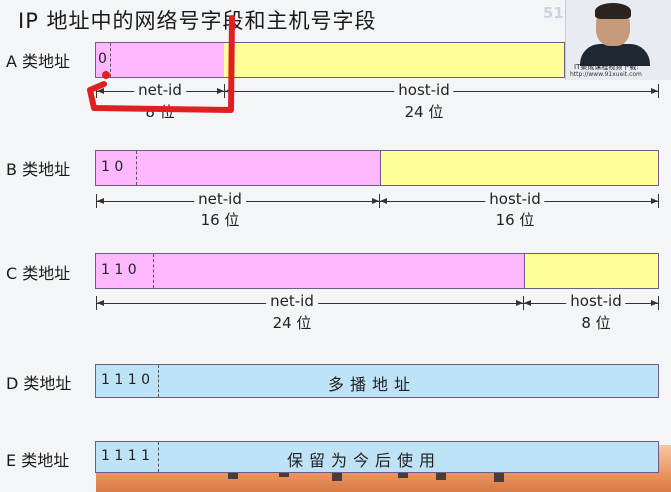 The height and width of the screenshot is (492, 671). What do you see at coordinates (112, 167) in the screenshot?
I see `class-bits: 1 0` at bounding box center [112, 167].